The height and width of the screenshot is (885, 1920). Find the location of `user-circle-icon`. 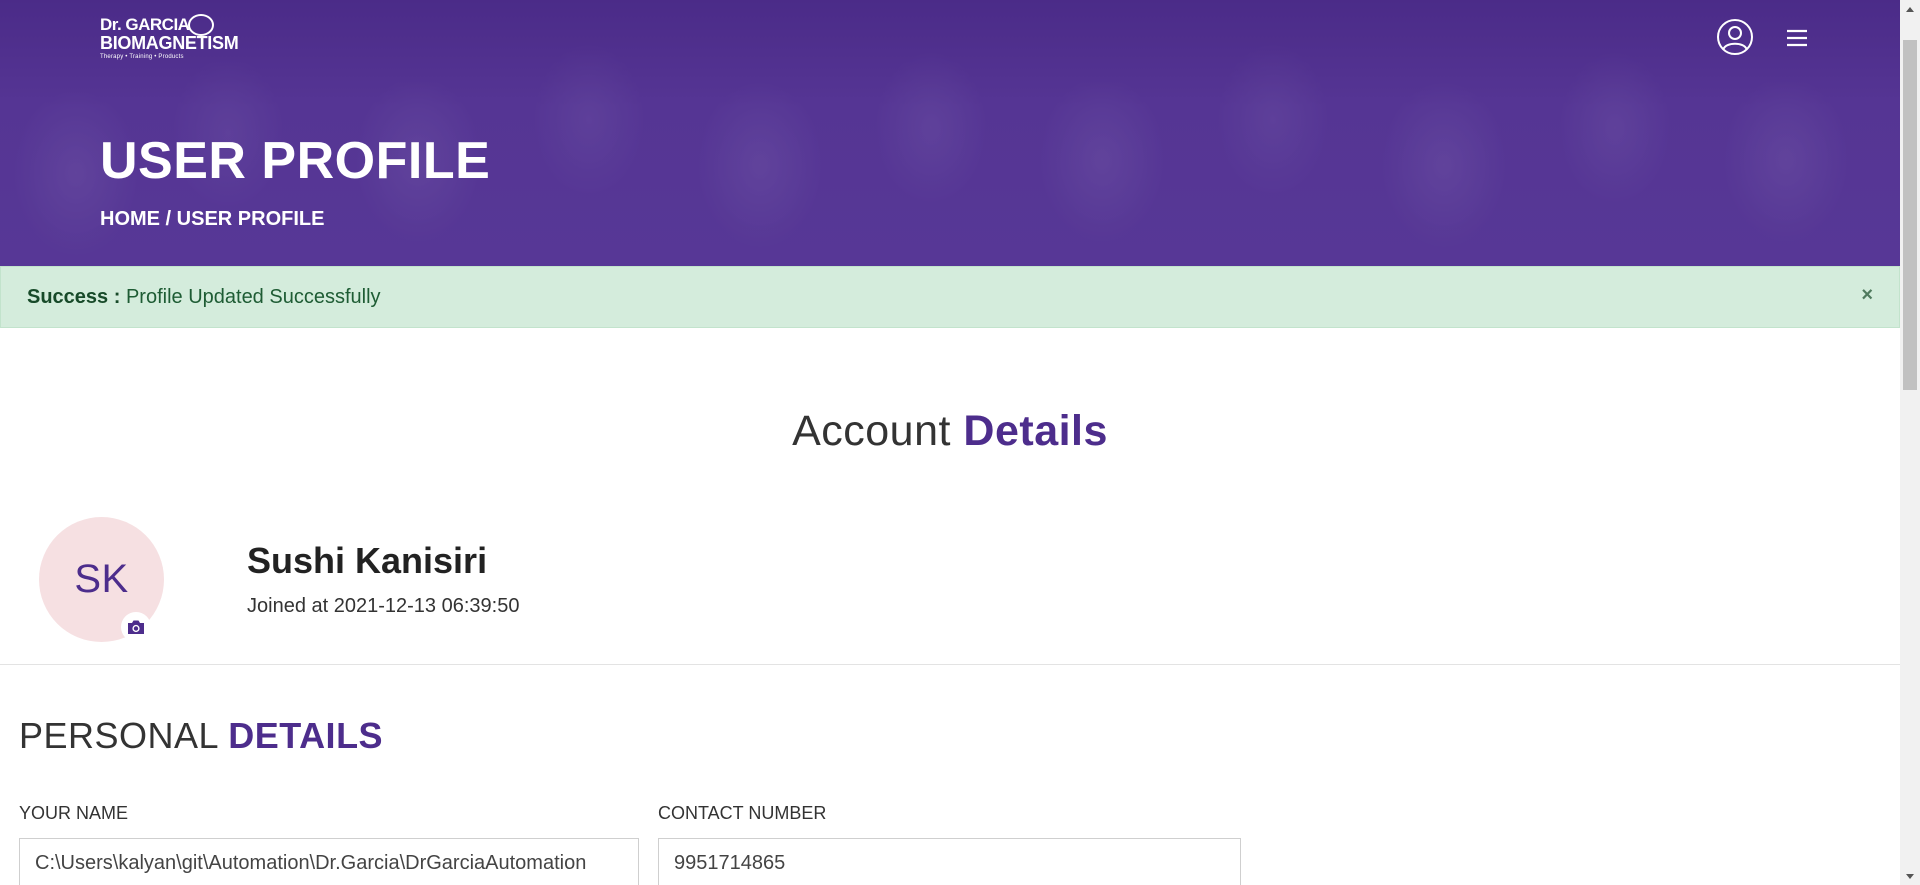

user-circle-icon is located at coordinates (1735, 37).